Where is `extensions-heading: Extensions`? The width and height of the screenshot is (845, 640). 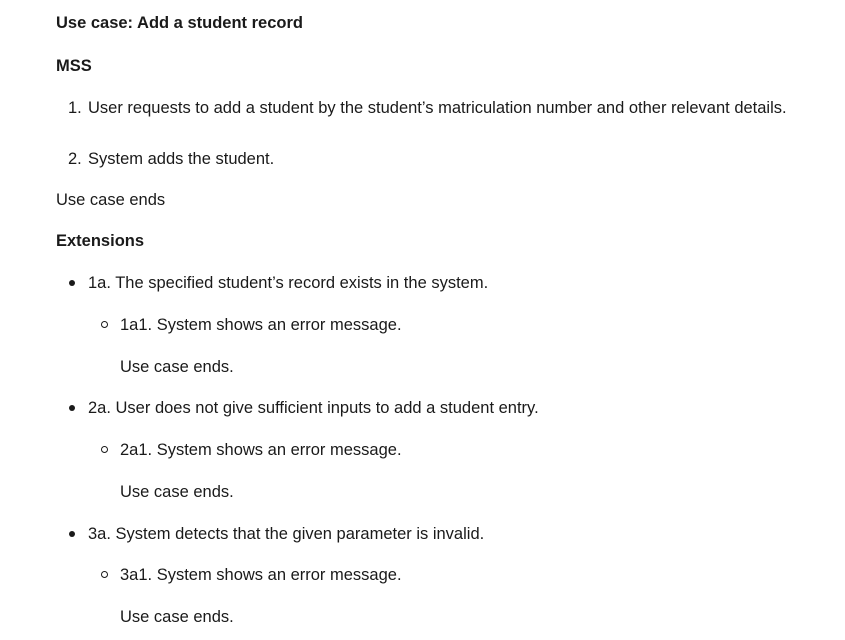
extensions-heading: Extensions is located at coordinates (100, 241).